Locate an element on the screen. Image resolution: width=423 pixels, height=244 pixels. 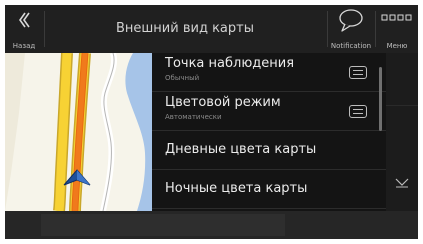
current-position-arrow-icon is located at coordinates (77, 180).